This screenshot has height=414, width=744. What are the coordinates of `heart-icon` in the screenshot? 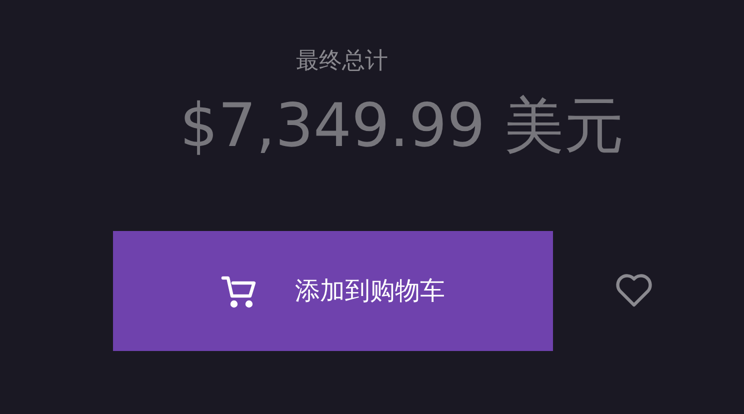 It's located at (634, 291).